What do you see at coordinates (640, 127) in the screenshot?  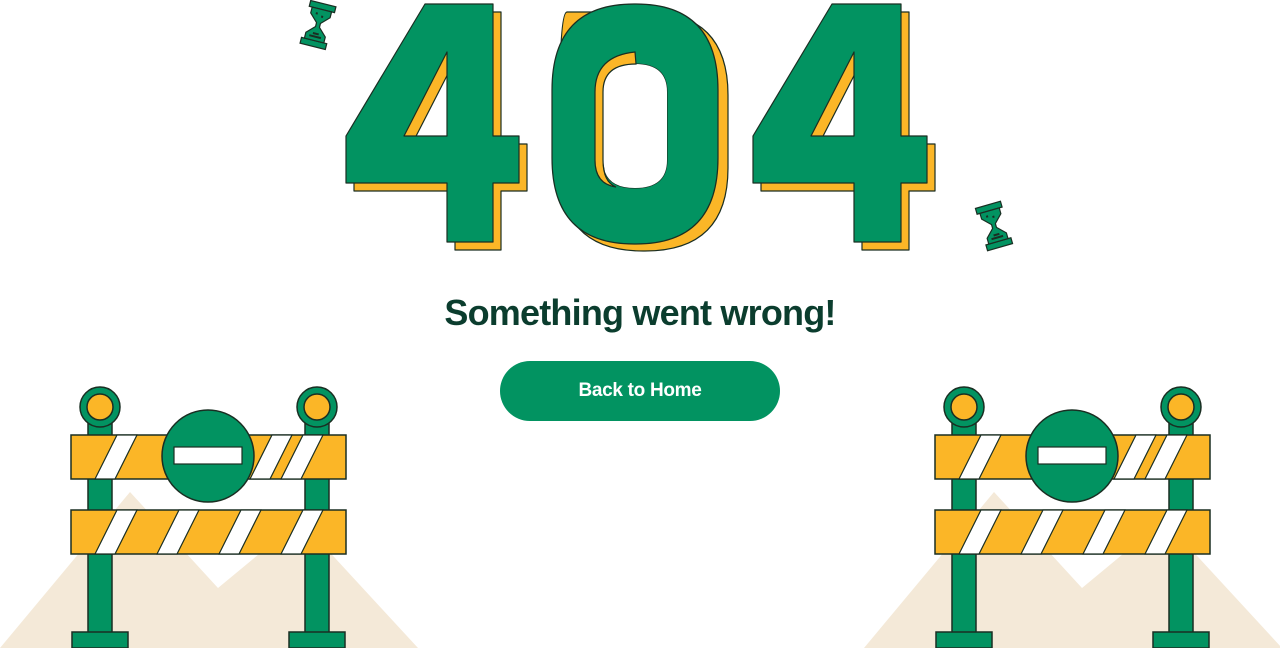 I see `digit-zero` at bounding box center [640, 127].